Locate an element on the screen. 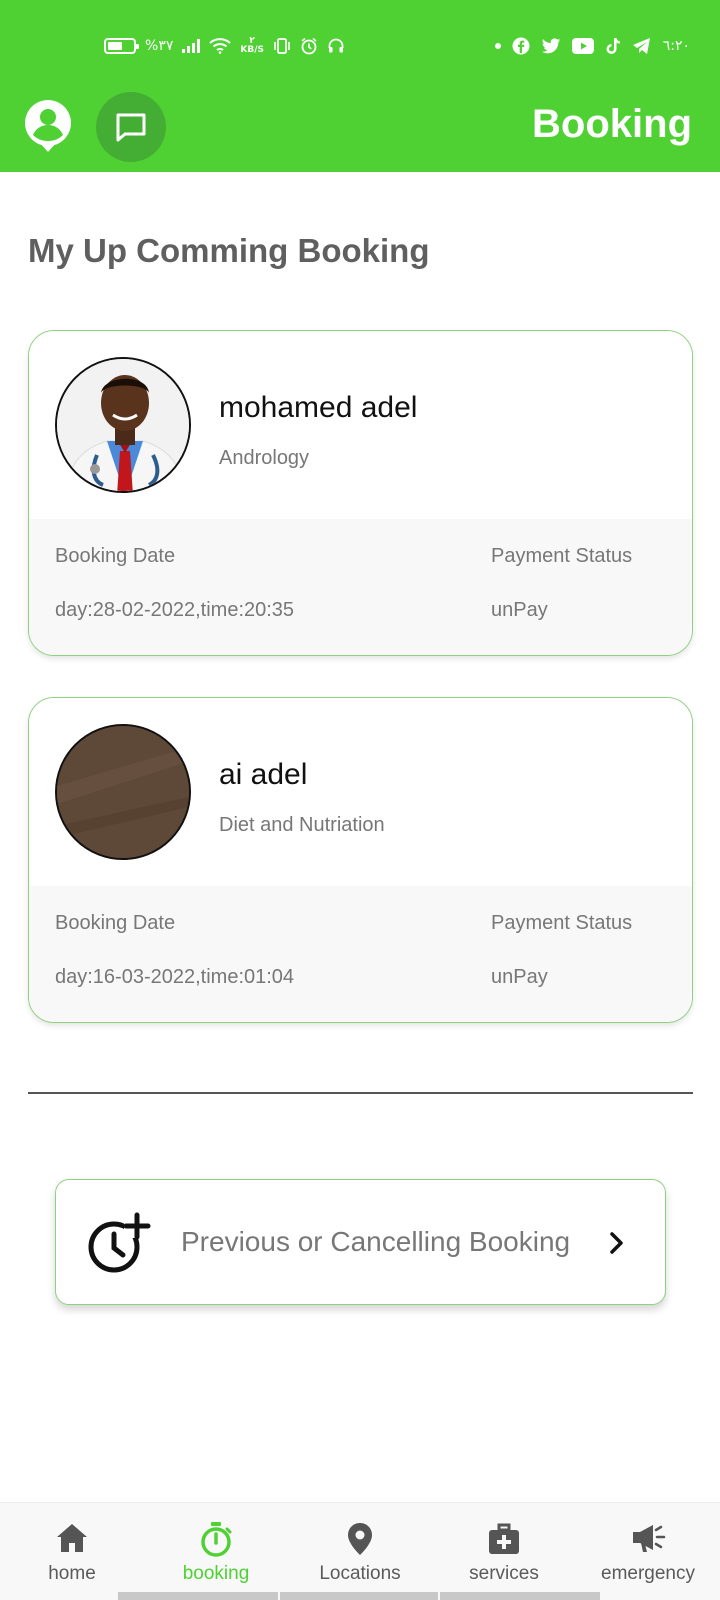 The image size is (720, 1600). chat-bubble-icon is located at coordinates (131, 127).